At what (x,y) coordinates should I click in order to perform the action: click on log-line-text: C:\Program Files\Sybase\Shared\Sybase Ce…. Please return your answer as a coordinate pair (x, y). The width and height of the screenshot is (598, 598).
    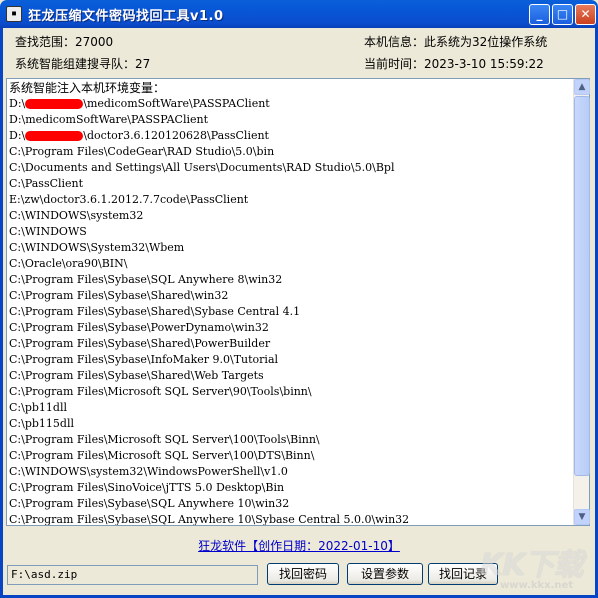
    Looking at the image, I should click on (155, 311).